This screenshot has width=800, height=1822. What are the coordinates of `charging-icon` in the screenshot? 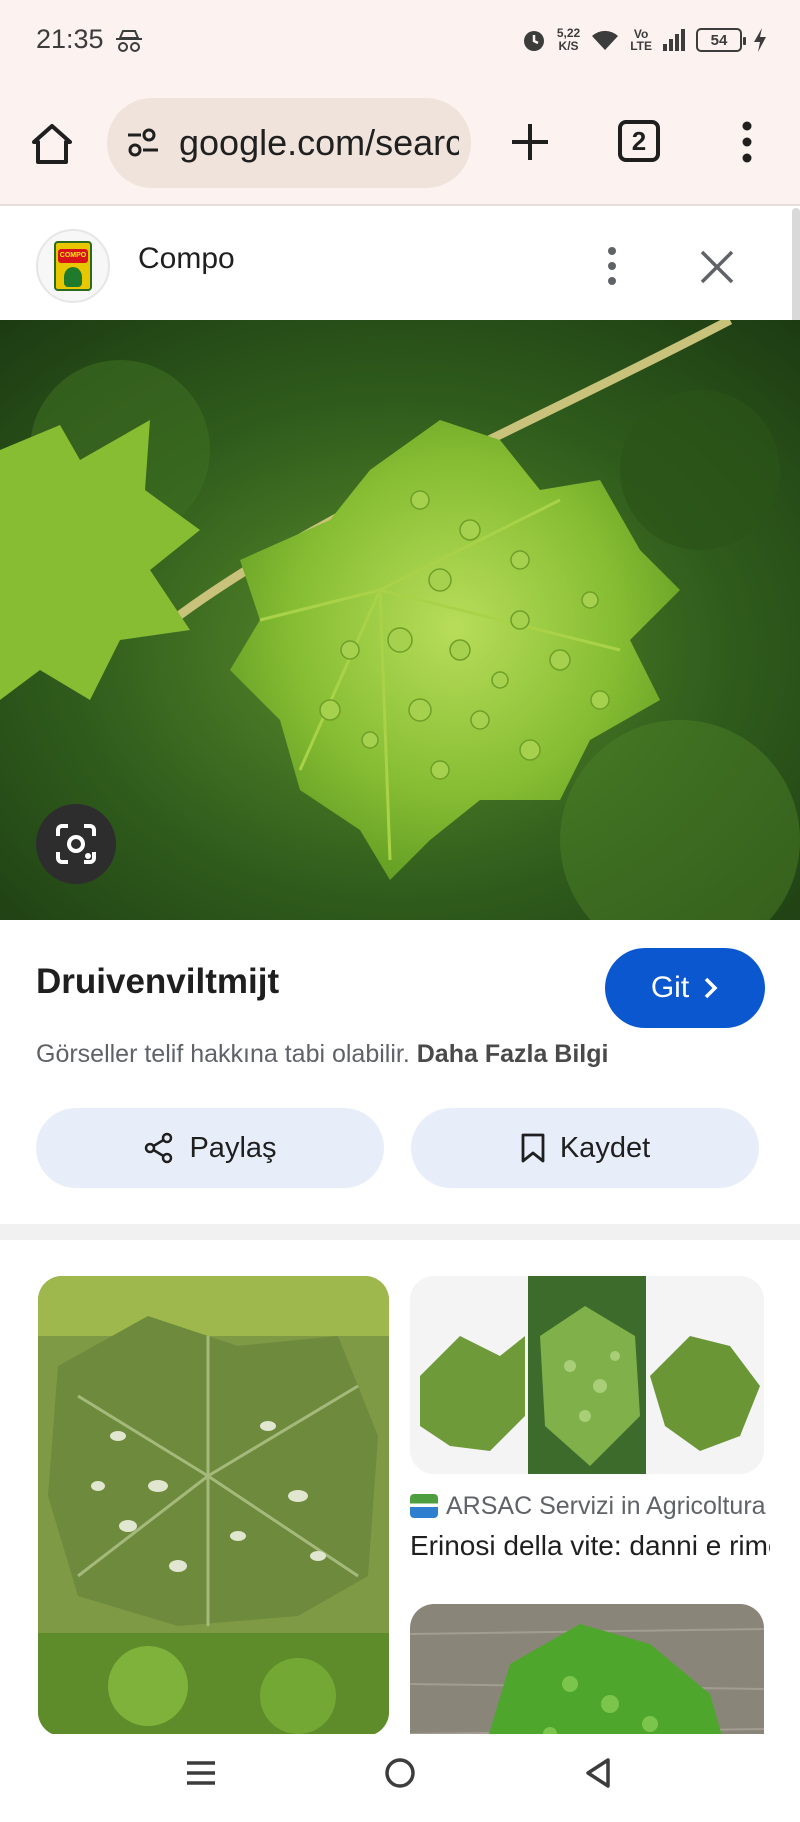 It's located at (760, 40).